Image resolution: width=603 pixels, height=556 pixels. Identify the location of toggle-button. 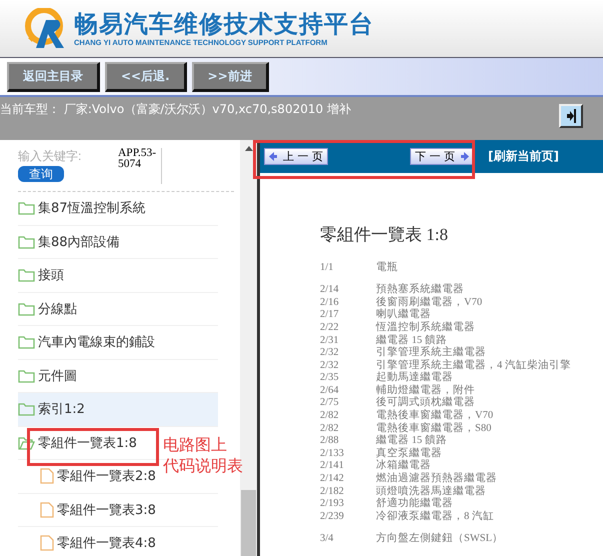
(571, 116).